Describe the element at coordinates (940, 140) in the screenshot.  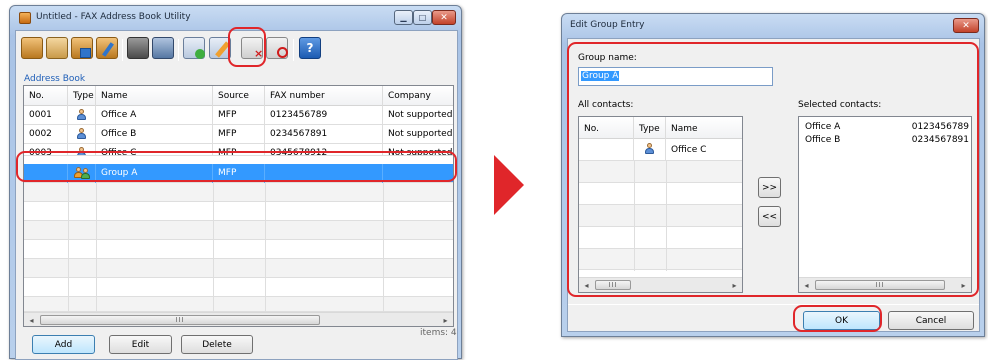
I see `selected-fax: 0234567891` at that location.